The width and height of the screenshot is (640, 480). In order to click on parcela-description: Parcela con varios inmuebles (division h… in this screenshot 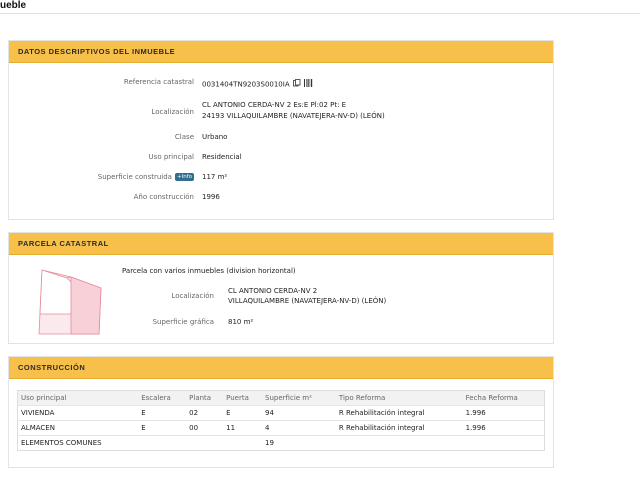, I will do `click(209, 271)`.